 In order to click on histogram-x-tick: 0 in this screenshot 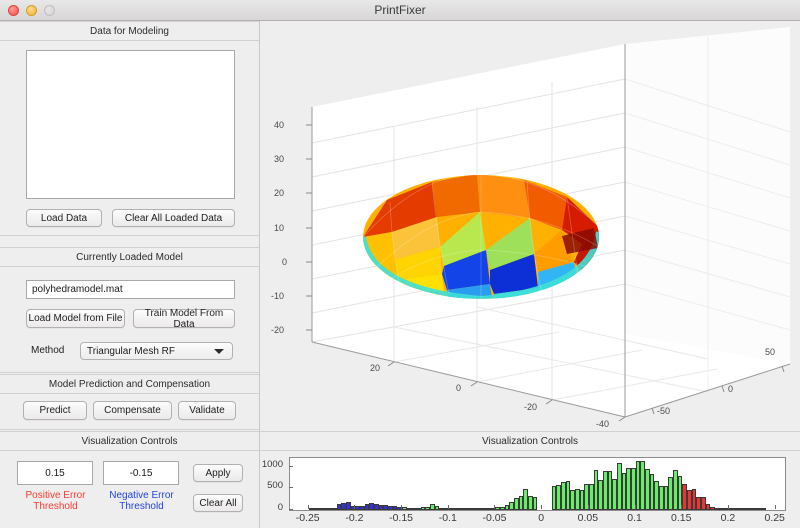, I will do `click(541, 518)`.